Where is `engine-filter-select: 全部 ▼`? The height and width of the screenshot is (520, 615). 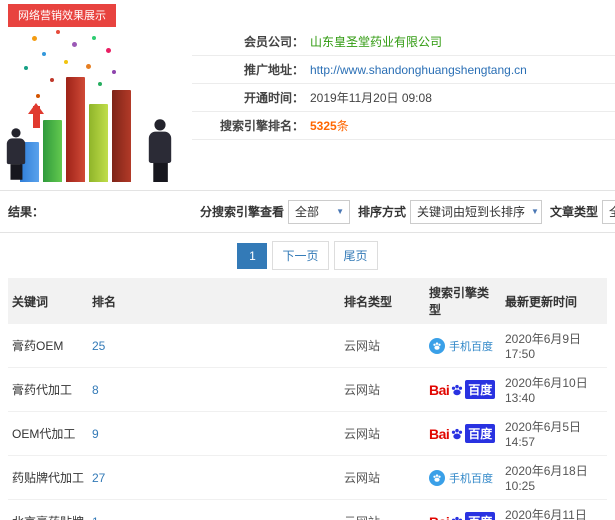 engine-filter-select: 全部 ▼ is located at coordinates (319, 211).